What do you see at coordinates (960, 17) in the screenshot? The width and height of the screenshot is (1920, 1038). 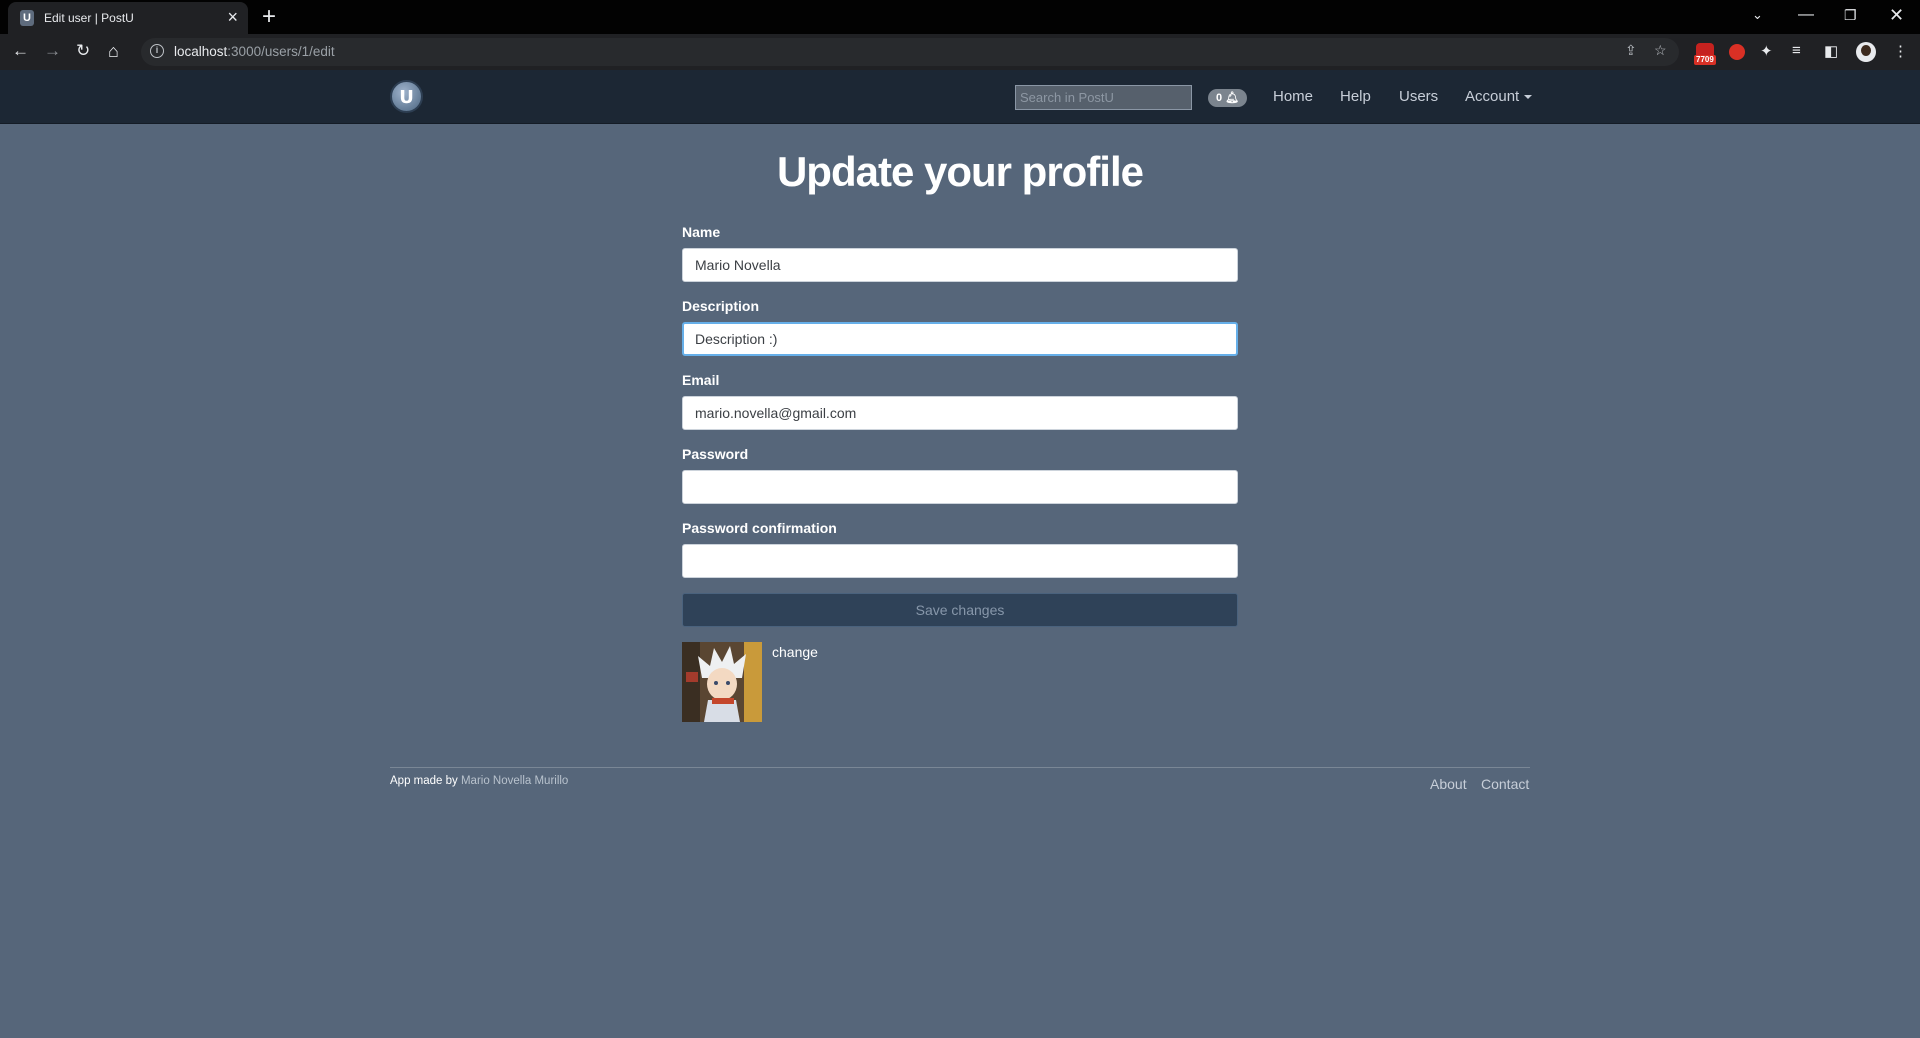 I see `browser-tab-strip: U Edit user | PostU × + ⌄ — ❐ ✕` at bounding box center [960, 17].